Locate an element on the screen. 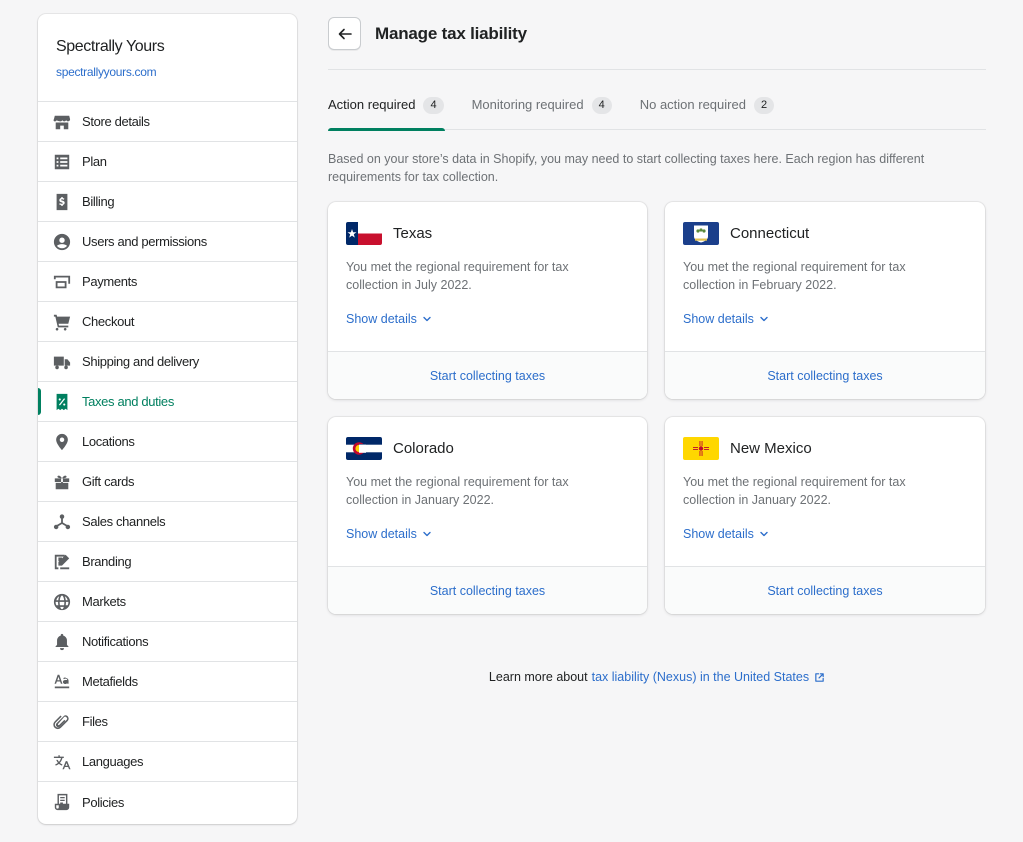 This screenshot has width=1023, height=842. sidebar-item-plan: Plan is located at coordinates (167, 162).